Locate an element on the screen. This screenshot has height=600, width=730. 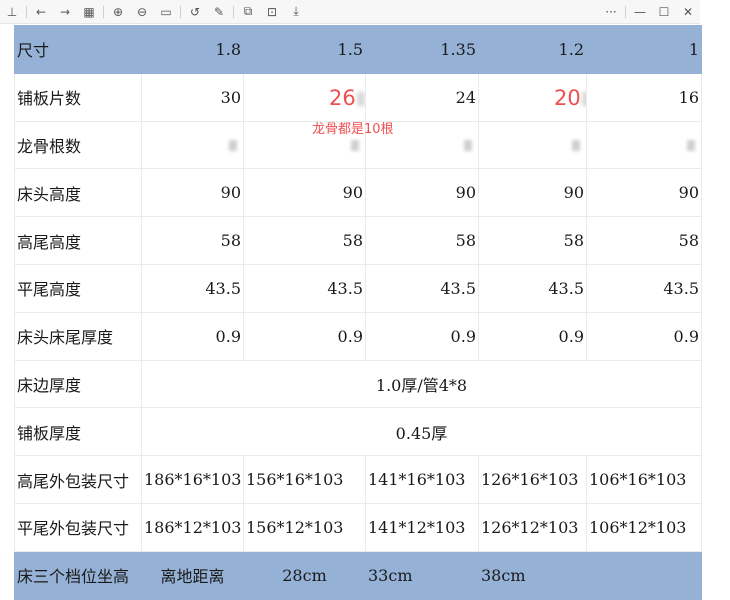
table-cell: 106*16*103 is located at coordinates (644, 479).